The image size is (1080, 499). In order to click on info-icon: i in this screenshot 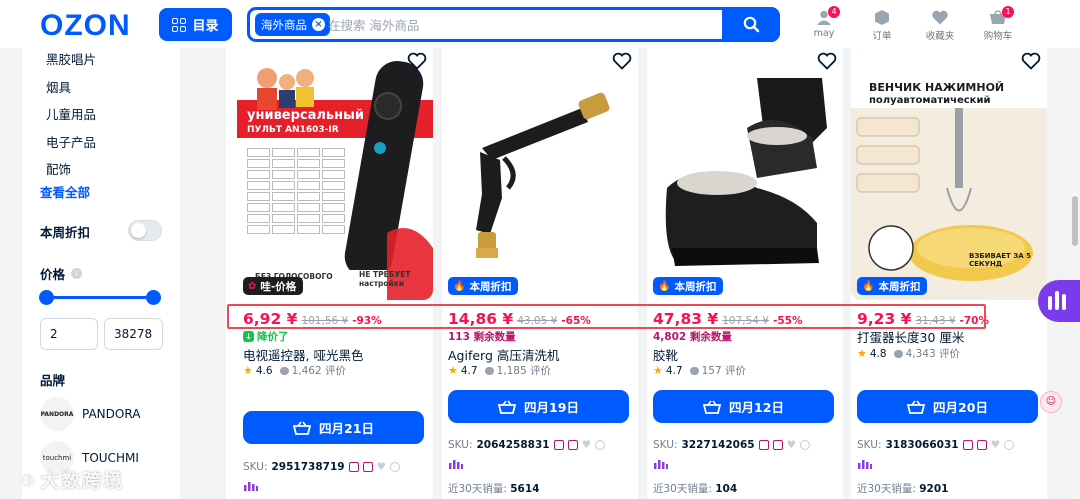, I will do `click(77, 273)`.